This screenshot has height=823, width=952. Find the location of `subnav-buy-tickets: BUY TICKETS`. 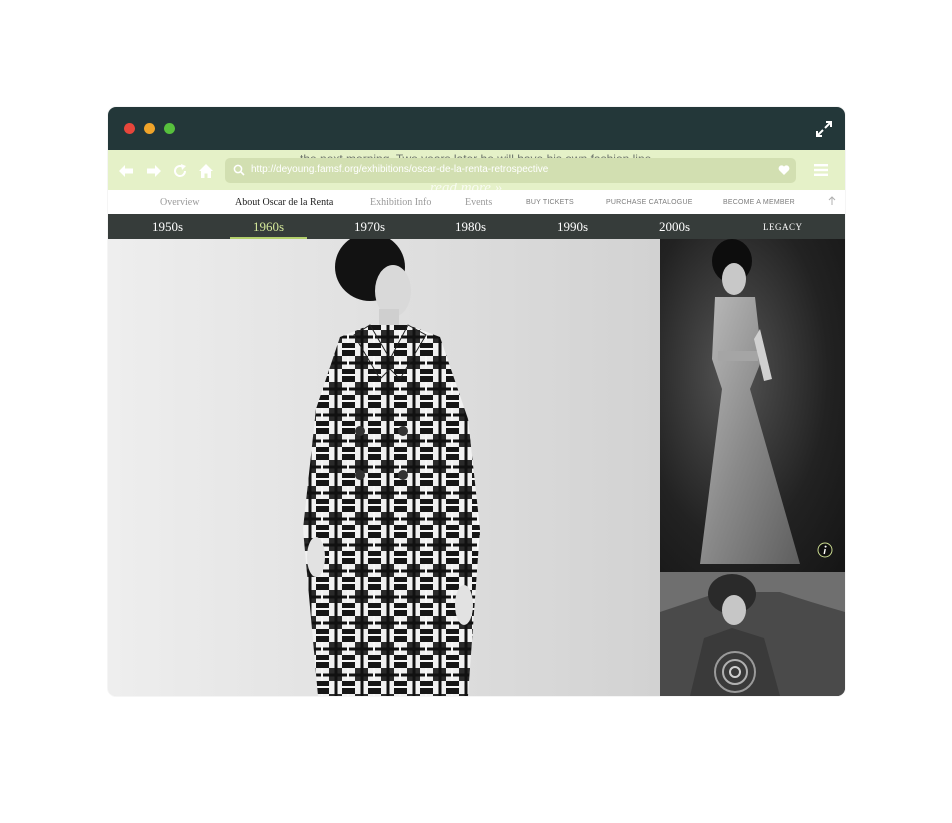

subnav-buy-tickets: BUY TICKETS is located at coordinates (550, 202).